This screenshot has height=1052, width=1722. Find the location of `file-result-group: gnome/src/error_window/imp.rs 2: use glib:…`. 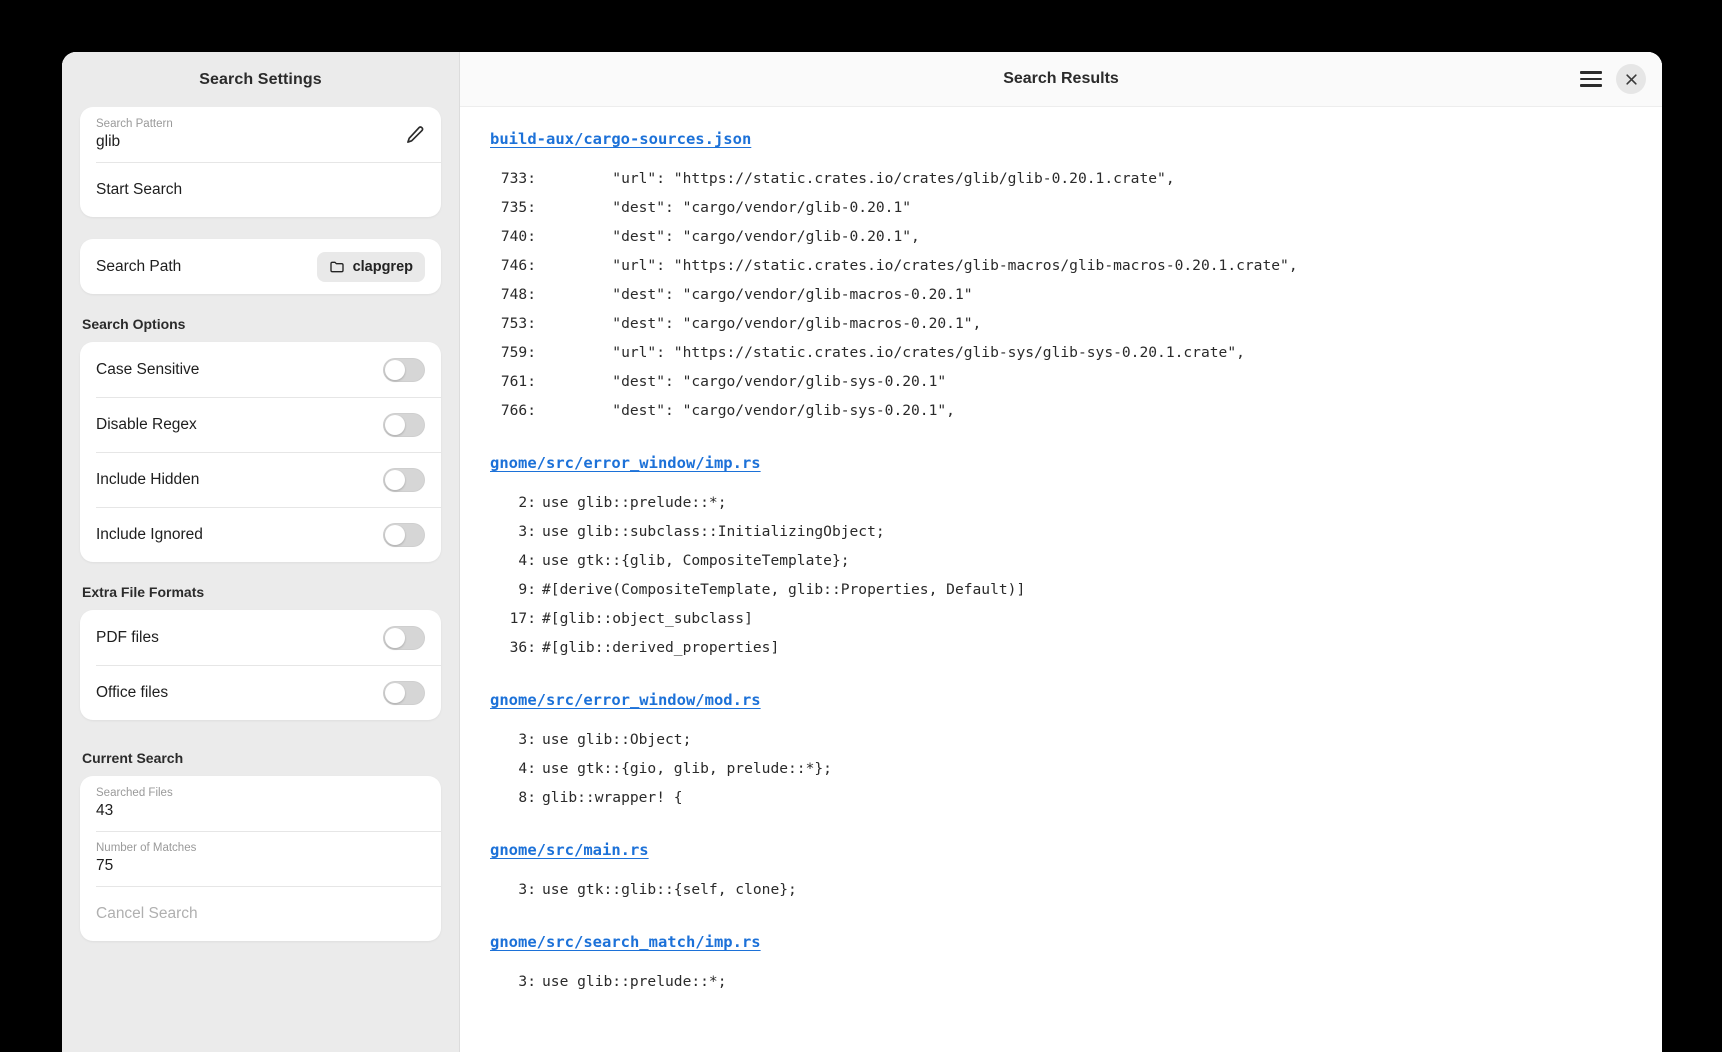

file-result-group: gnome/src/error_window/imp.rs 2: use glib:… is located at coordinates (1061, 557).